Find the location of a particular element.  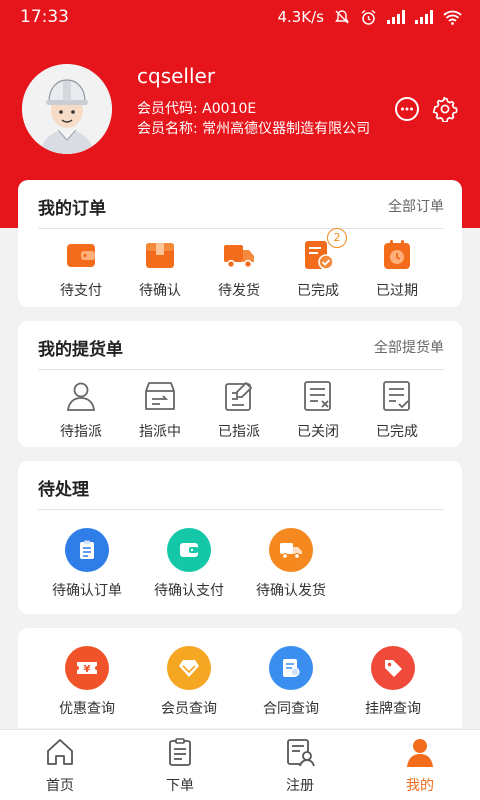

query-member: 会员查询 is located at coordinates (189, 682).